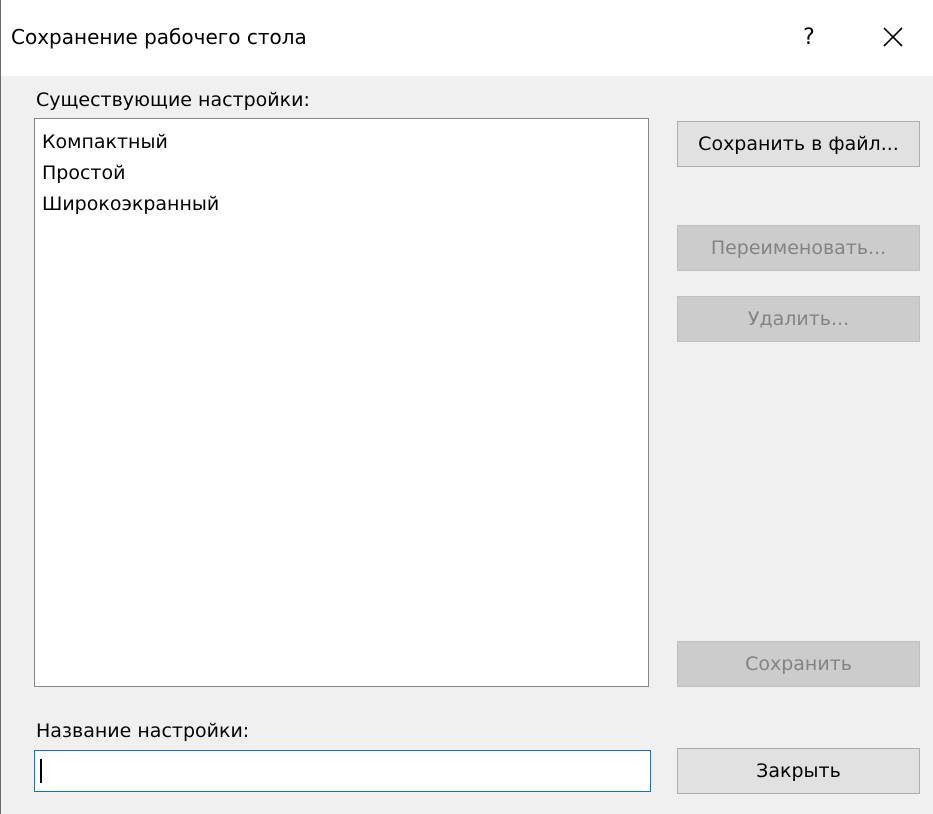 The height and width of the screenshot is (814, 933). I want to click on setting-name-input, so click(342, 771).